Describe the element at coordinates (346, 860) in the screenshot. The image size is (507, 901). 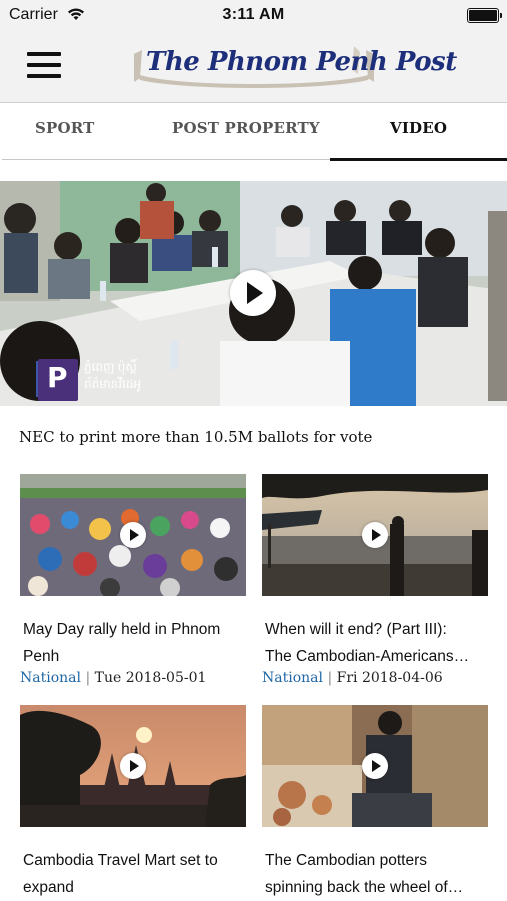
I see `video-title-line: The Cambodian potters` at that location.